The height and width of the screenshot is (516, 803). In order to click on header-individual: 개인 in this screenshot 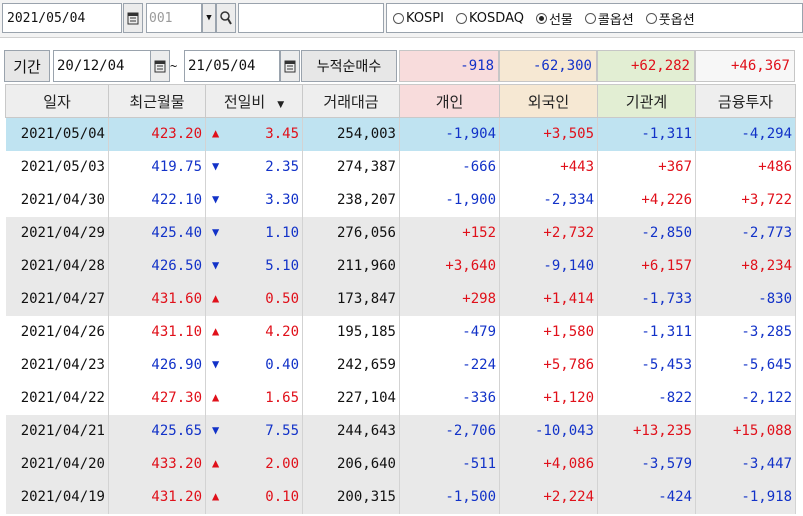, I will do `click(449, 101)`.